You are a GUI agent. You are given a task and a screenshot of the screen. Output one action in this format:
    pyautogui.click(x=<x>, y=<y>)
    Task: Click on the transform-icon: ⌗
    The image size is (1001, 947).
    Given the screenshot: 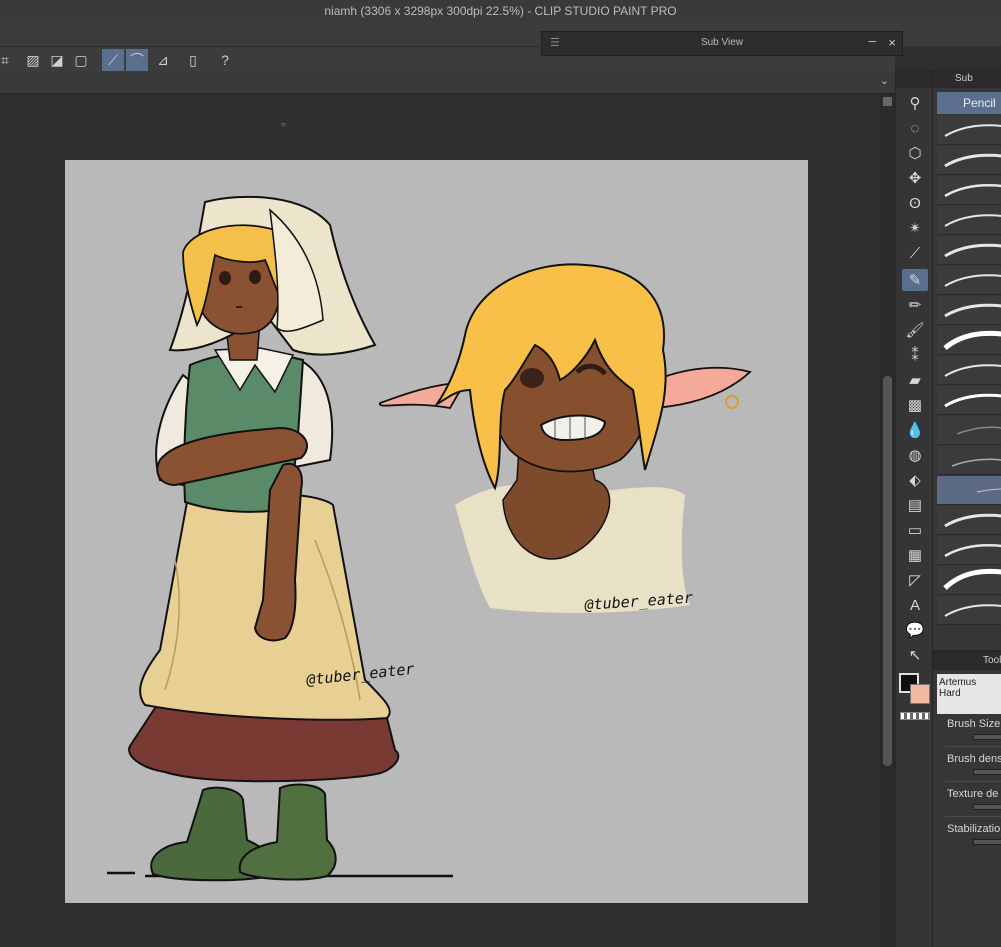 What is the action you would take?
    pyautogui.click(x=8, y=60)
    